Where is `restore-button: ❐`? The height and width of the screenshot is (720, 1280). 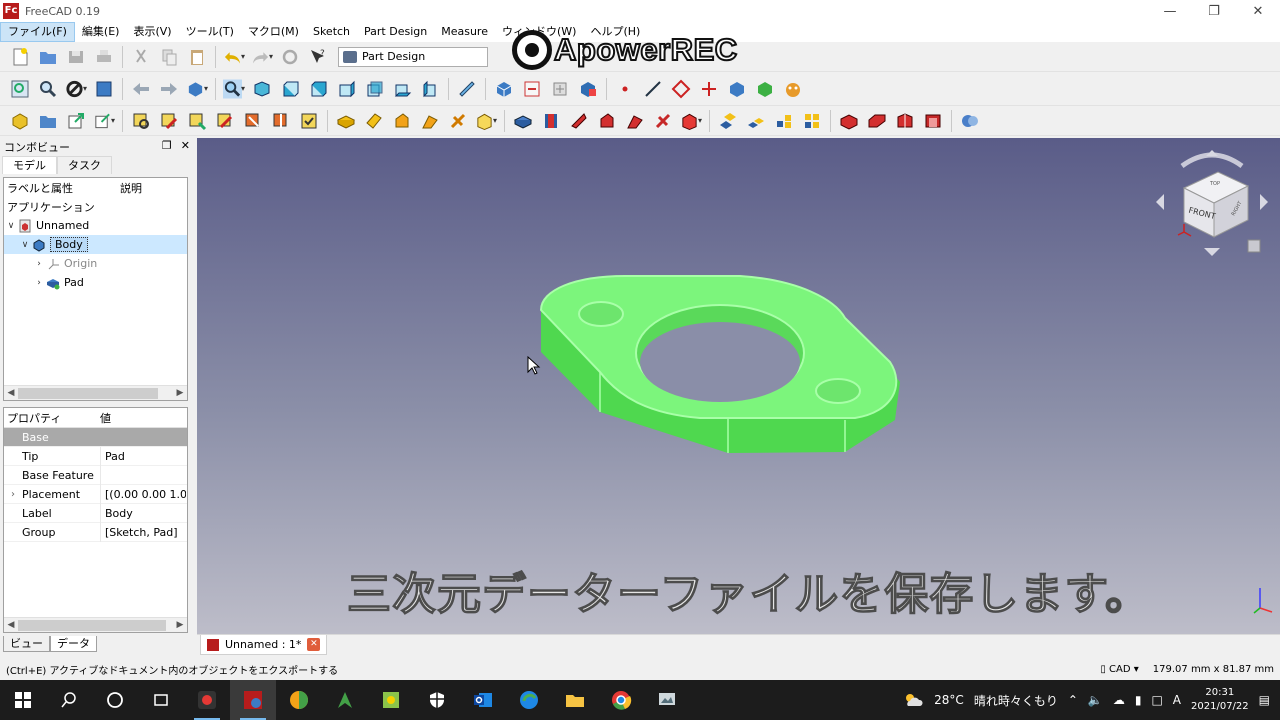
restore-button: ❐ is located at coordinates (1214, 11).